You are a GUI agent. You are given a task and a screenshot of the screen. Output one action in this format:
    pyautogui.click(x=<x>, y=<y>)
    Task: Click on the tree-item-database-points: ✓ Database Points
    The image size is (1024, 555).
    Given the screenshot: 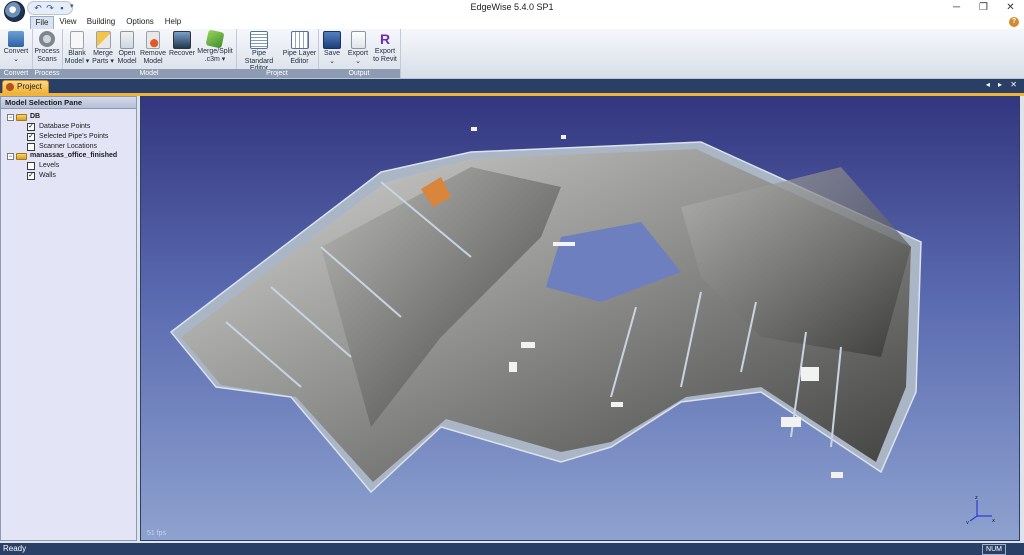 What is the action you would take?
    pyautogui.click(x=58, y=127)
    